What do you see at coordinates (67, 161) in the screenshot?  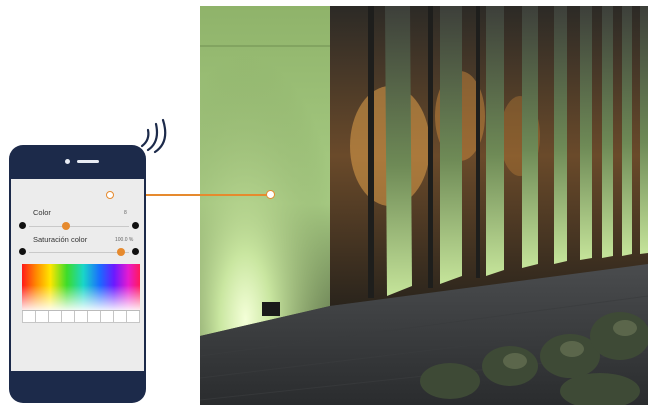 I see `front-camera-icon` at bounding box center [67, 161].